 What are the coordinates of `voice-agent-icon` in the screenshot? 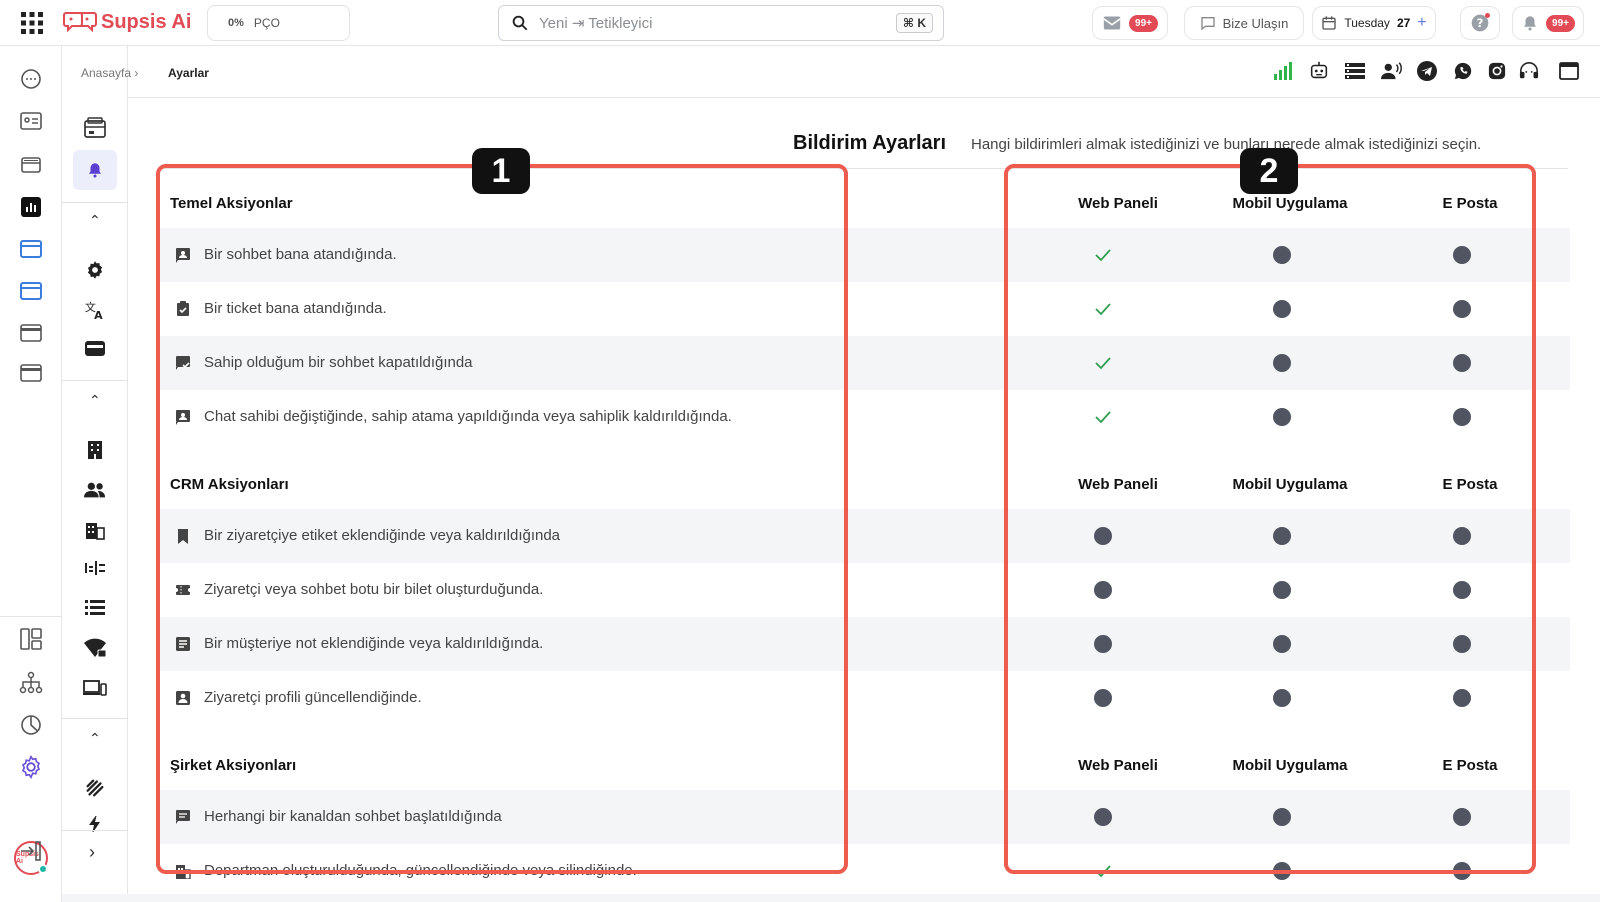 It's located at (1391, 71).